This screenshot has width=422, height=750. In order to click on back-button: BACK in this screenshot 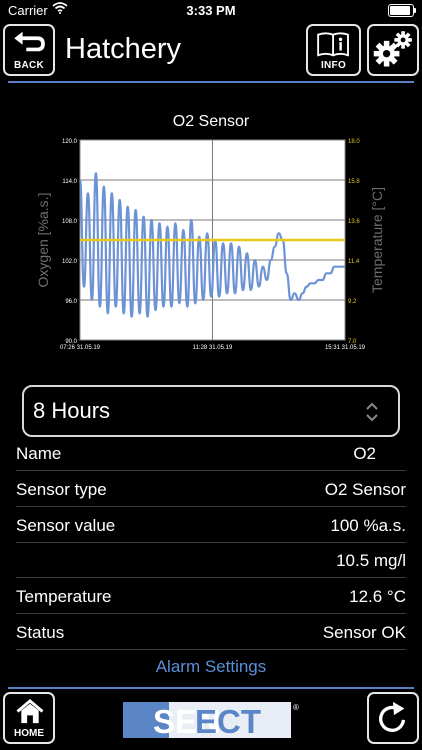, I will do `click(29, 50)`.